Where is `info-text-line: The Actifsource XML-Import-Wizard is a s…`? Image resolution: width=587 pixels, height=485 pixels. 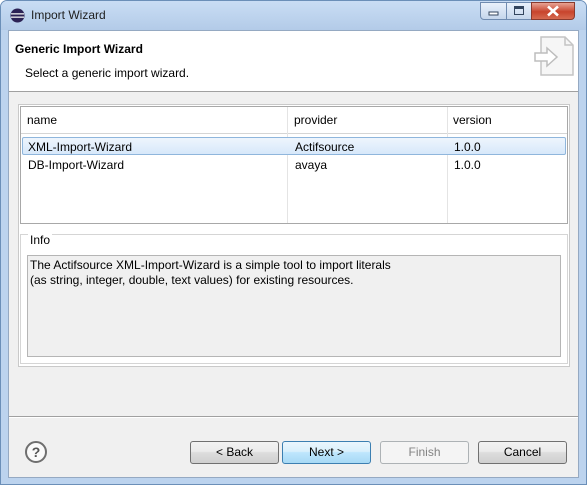
info-text-line: The Actifsource XML-Import-Wizard is a s… is located at coordinates (210, 265).